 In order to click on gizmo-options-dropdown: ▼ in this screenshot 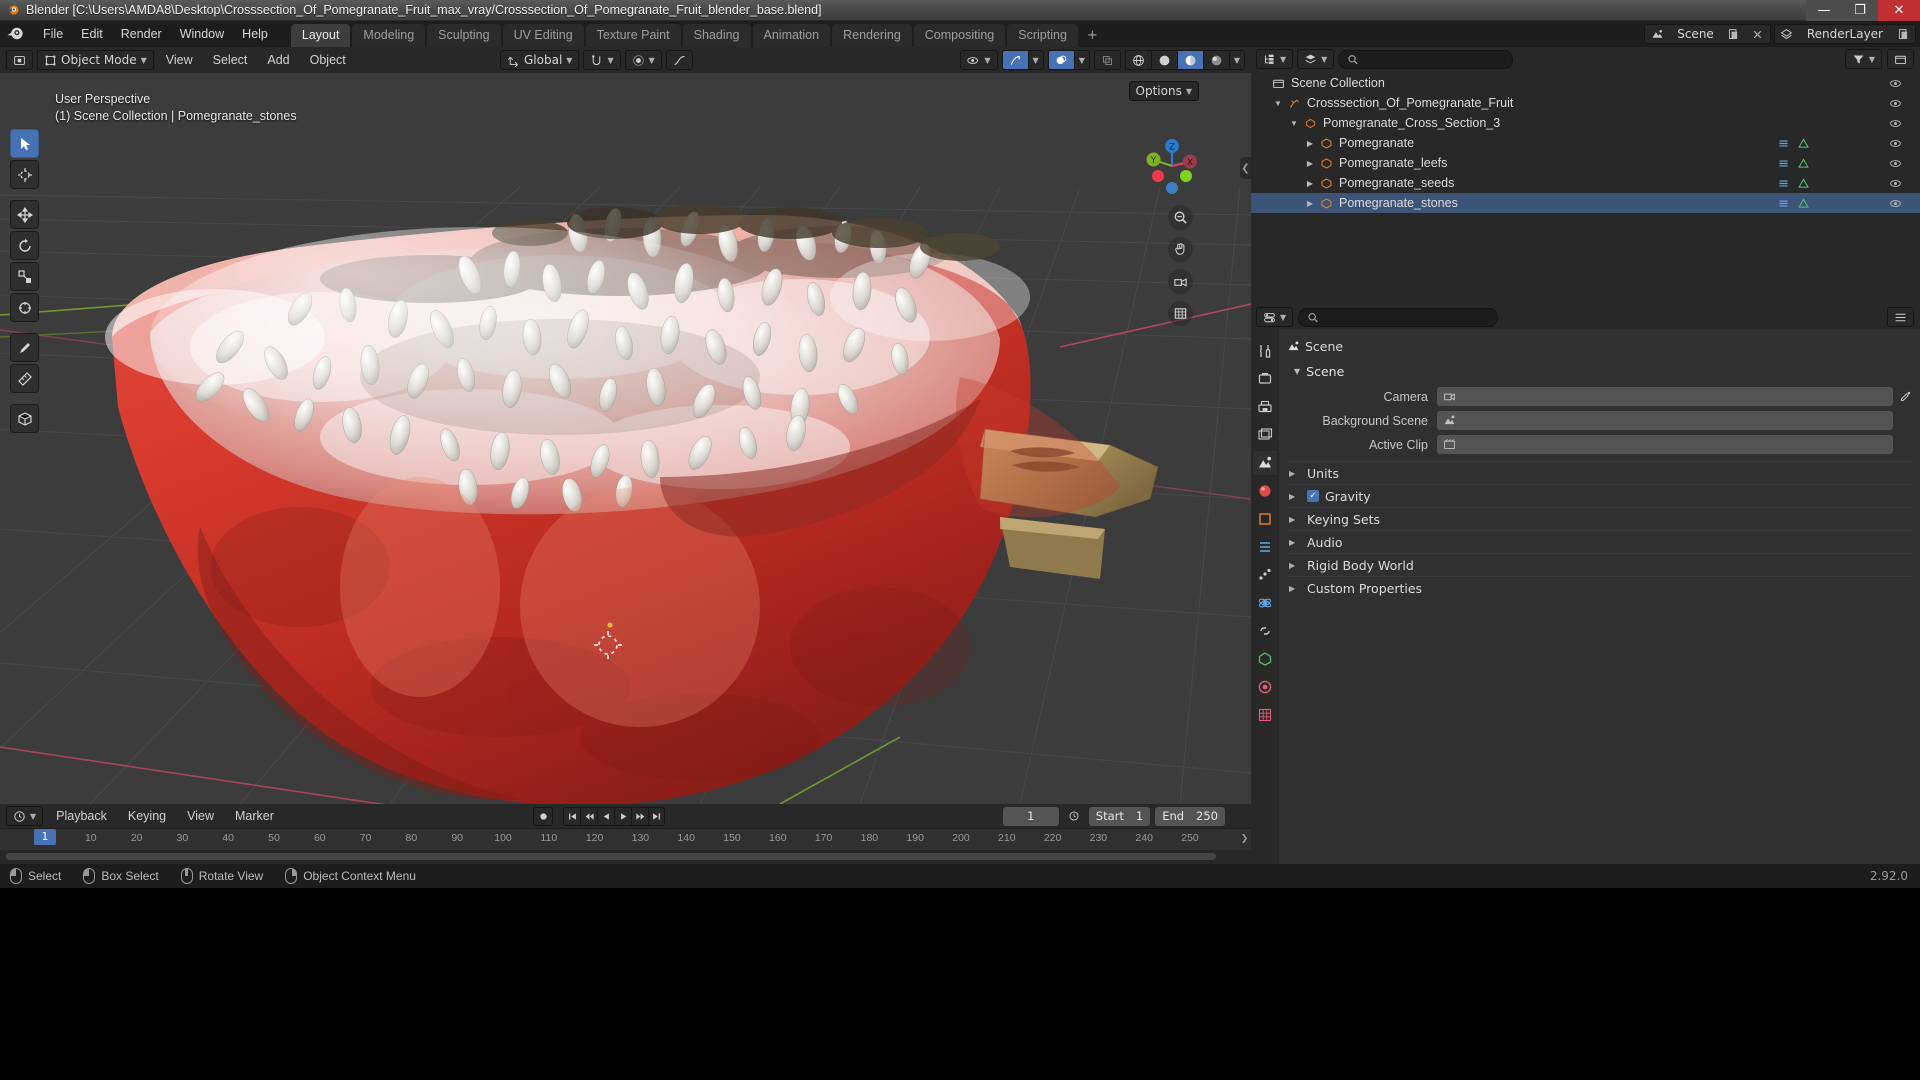, I will do `click(1035, 60)`.